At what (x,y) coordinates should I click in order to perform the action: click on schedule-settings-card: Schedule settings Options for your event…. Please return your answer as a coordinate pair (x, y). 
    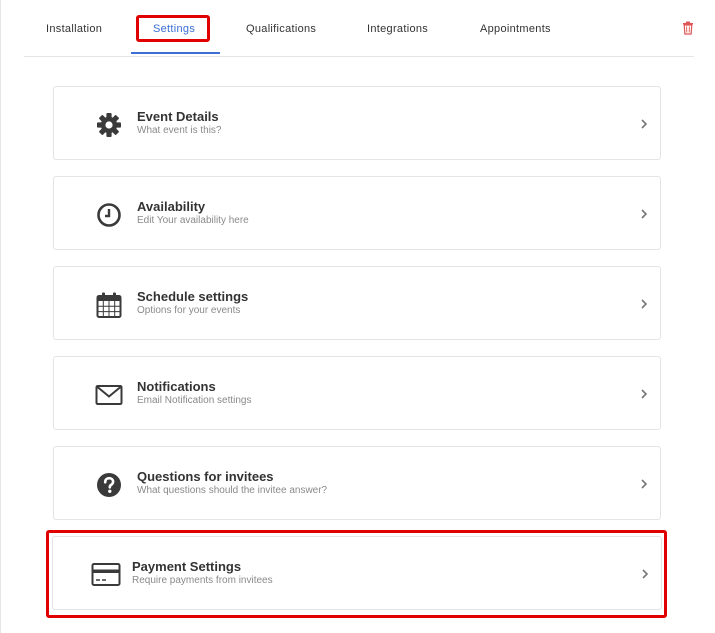
    Looking at the image, I should click on (357, 303).